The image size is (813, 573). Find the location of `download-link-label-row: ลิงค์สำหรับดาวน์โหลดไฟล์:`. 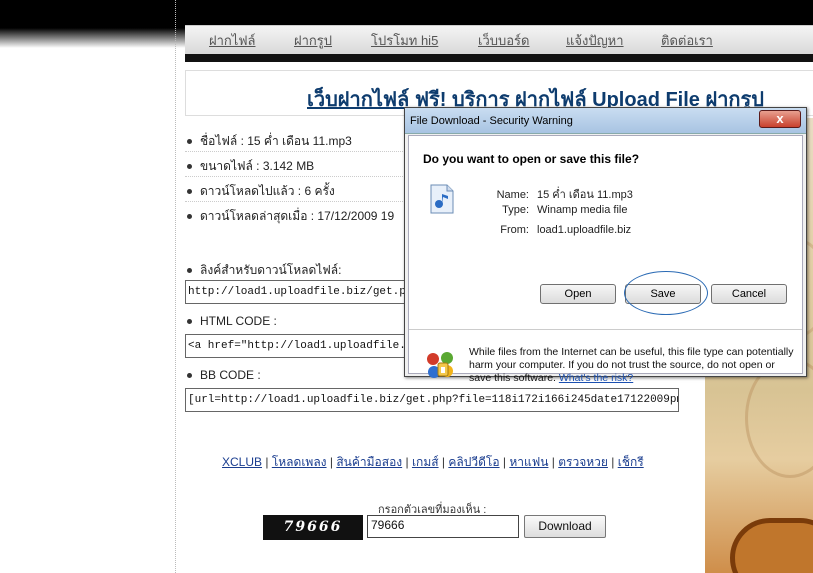

download-link-label-row: ลิงค์สำหรับดาวน์โหลดไฟล์: is located at coordinates (264, 270).